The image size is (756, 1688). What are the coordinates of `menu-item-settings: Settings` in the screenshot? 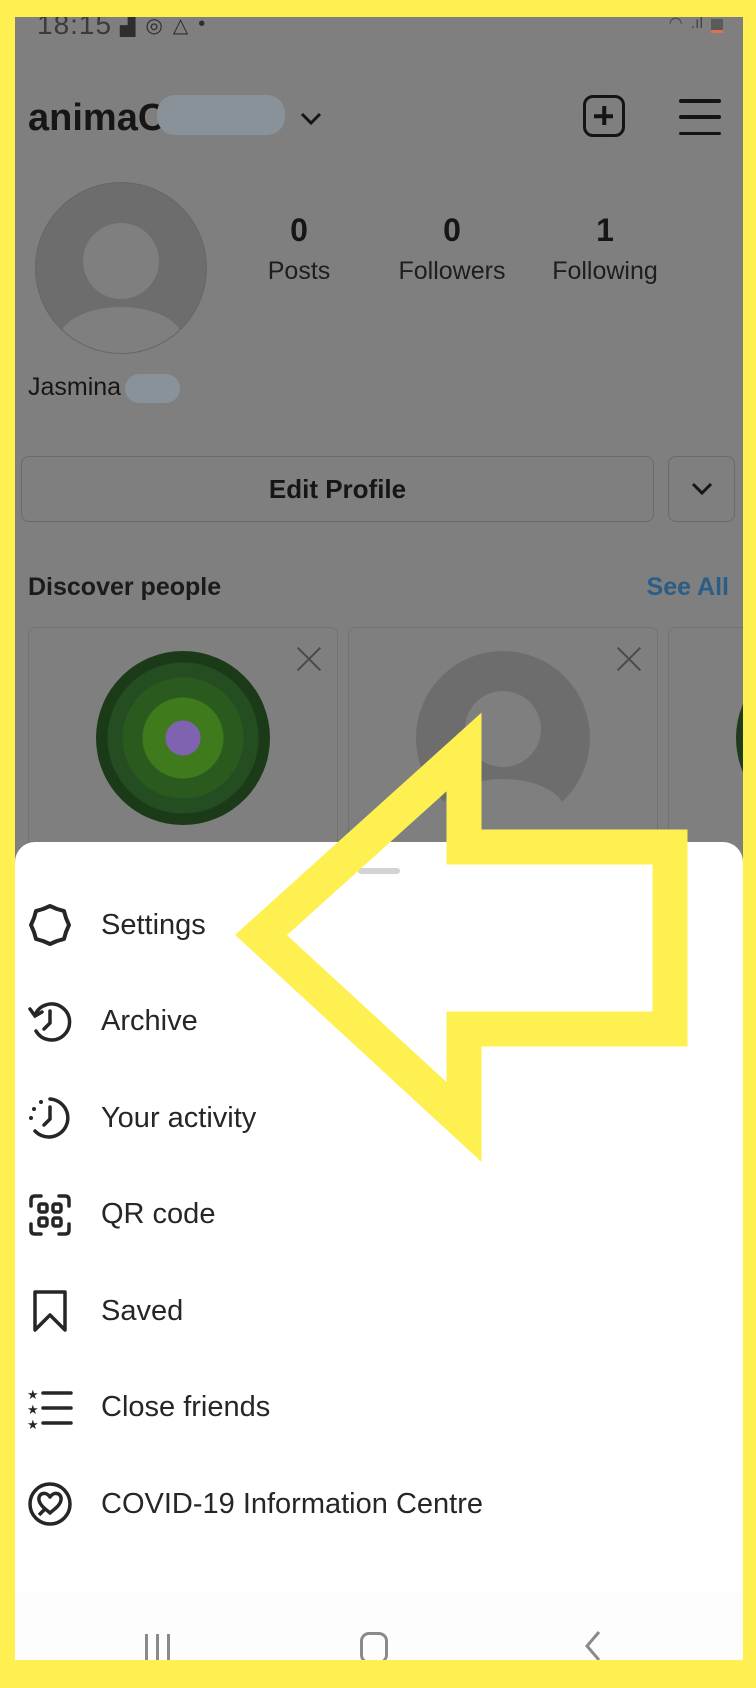 It's located at (379, 925).